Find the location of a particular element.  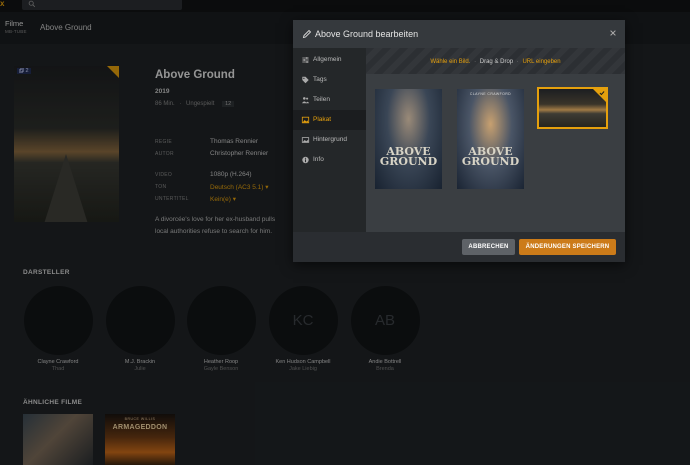

sidebar-item-label: Allgemein is located at coordinates (327, 59).